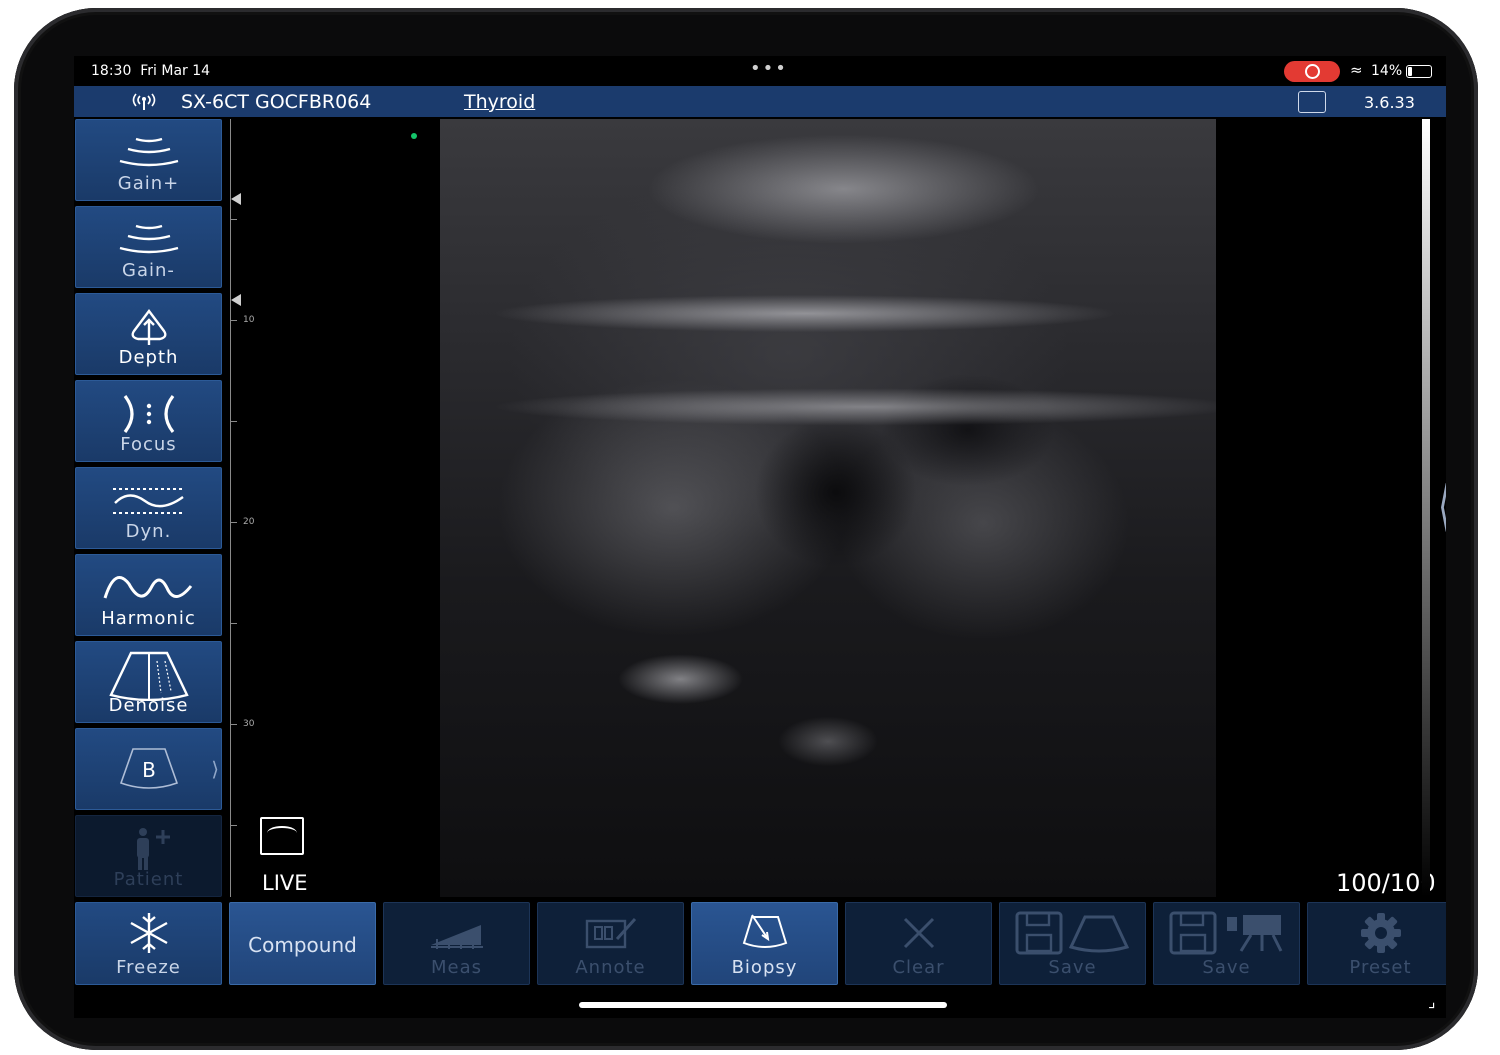 The height and width of the screenshot is (1055, 1500). I want to click on biopsy-button: Biopsy, so click(764, 943).